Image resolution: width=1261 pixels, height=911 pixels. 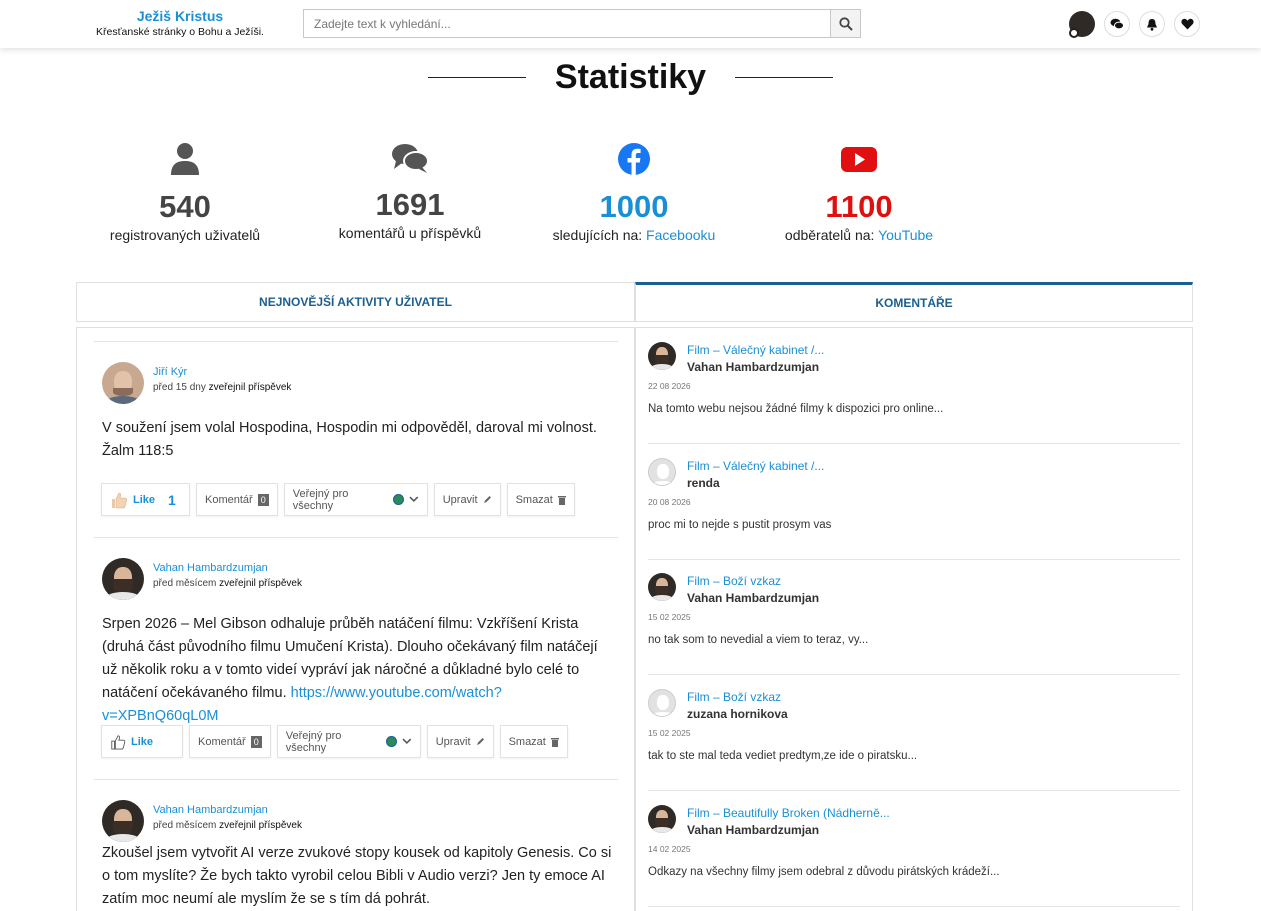 What do you see at coordinates (669, 849) in the screenshot?
I see `comment-date: 14 02 2025` at bounding box center [669, 849].